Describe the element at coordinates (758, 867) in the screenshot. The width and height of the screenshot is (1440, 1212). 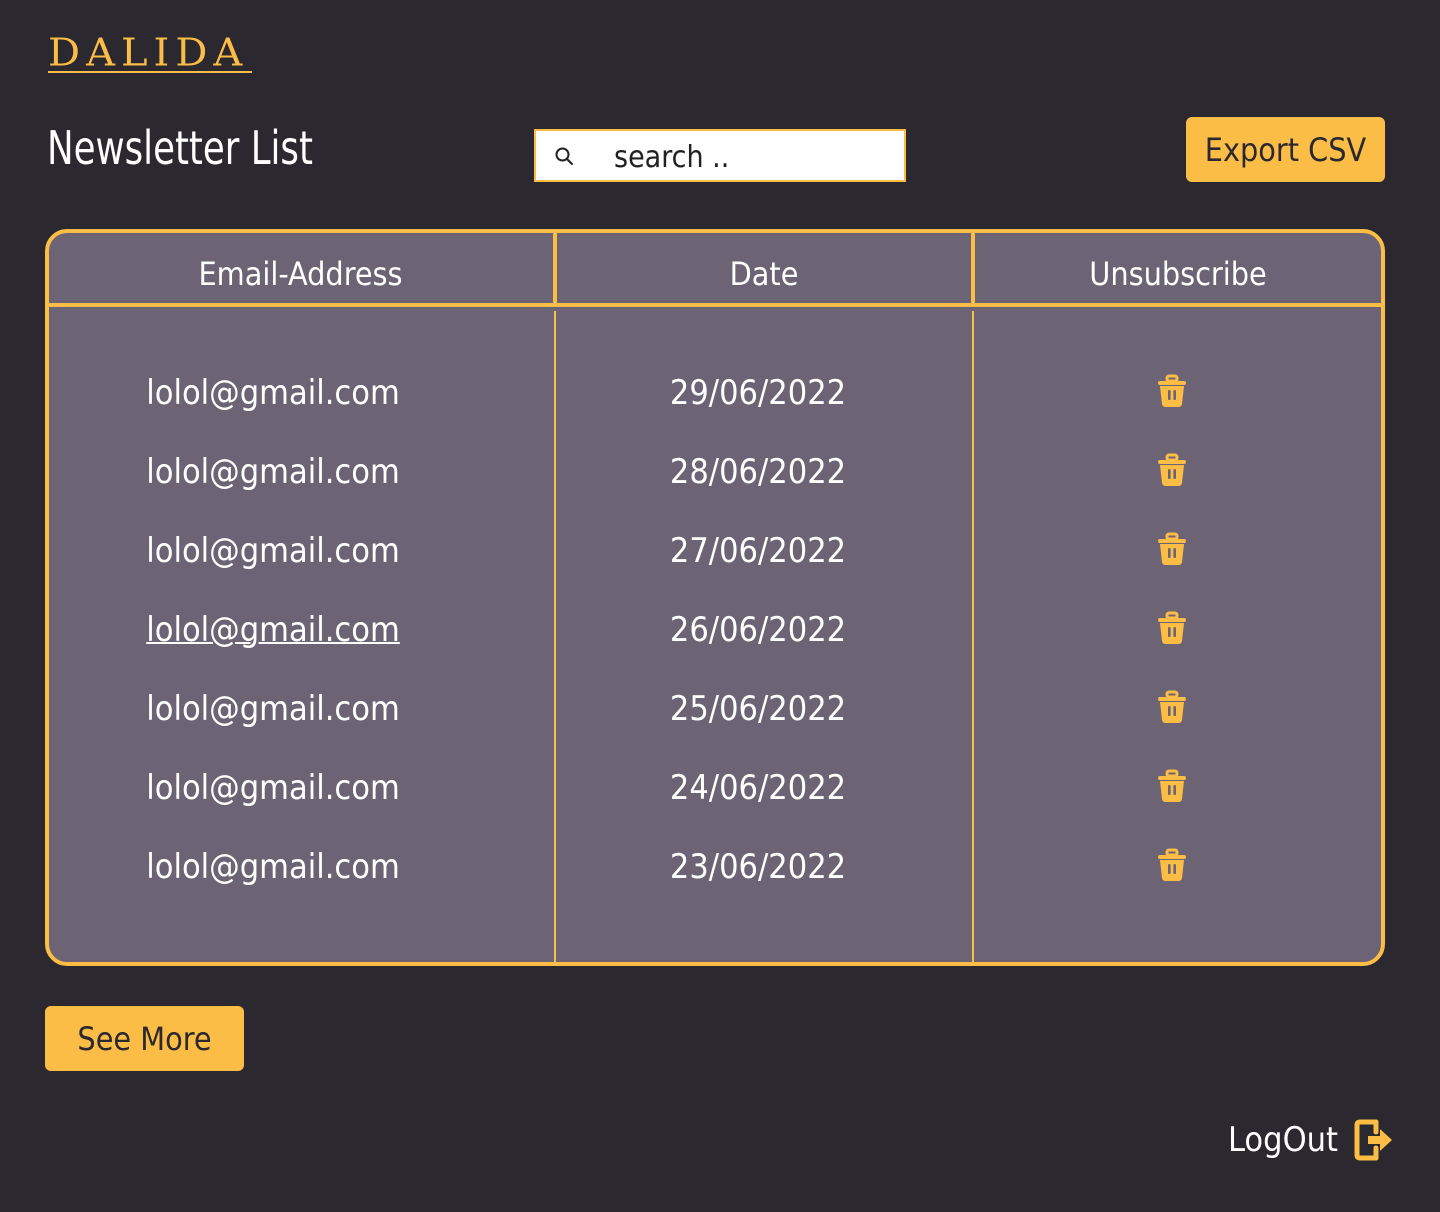
I see `date-cell: 23/06/2022` at that location.